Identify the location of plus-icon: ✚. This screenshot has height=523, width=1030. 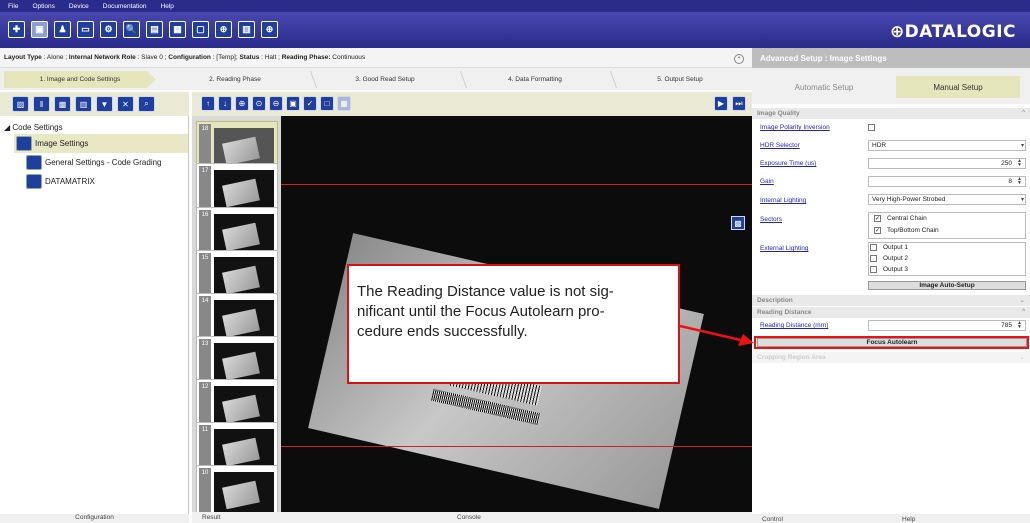
(16, 29).